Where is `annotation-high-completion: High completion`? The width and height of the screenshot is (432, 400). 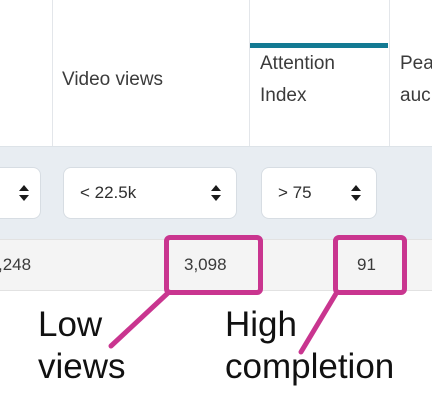
annotation-high-completion: High completion is located at coordinates (309, 346).